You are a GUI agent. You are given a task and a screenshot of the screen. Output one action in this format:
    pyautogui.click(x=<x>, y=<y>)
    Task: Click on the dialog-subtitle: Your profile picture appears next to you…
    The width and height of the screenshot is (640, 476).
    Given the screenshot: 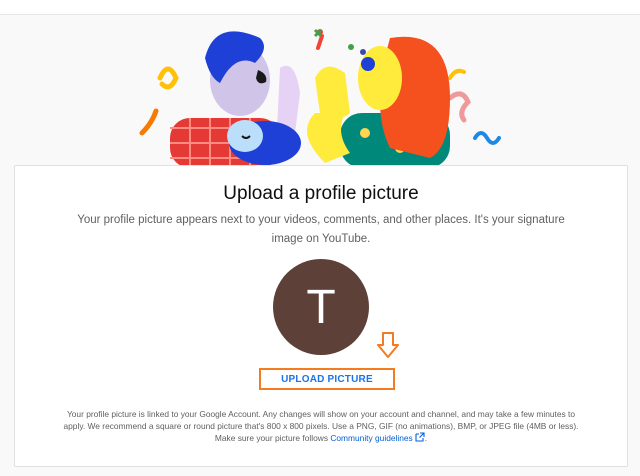 What is the action you would take?
    pyautogui.click(x=321, y=229)
    